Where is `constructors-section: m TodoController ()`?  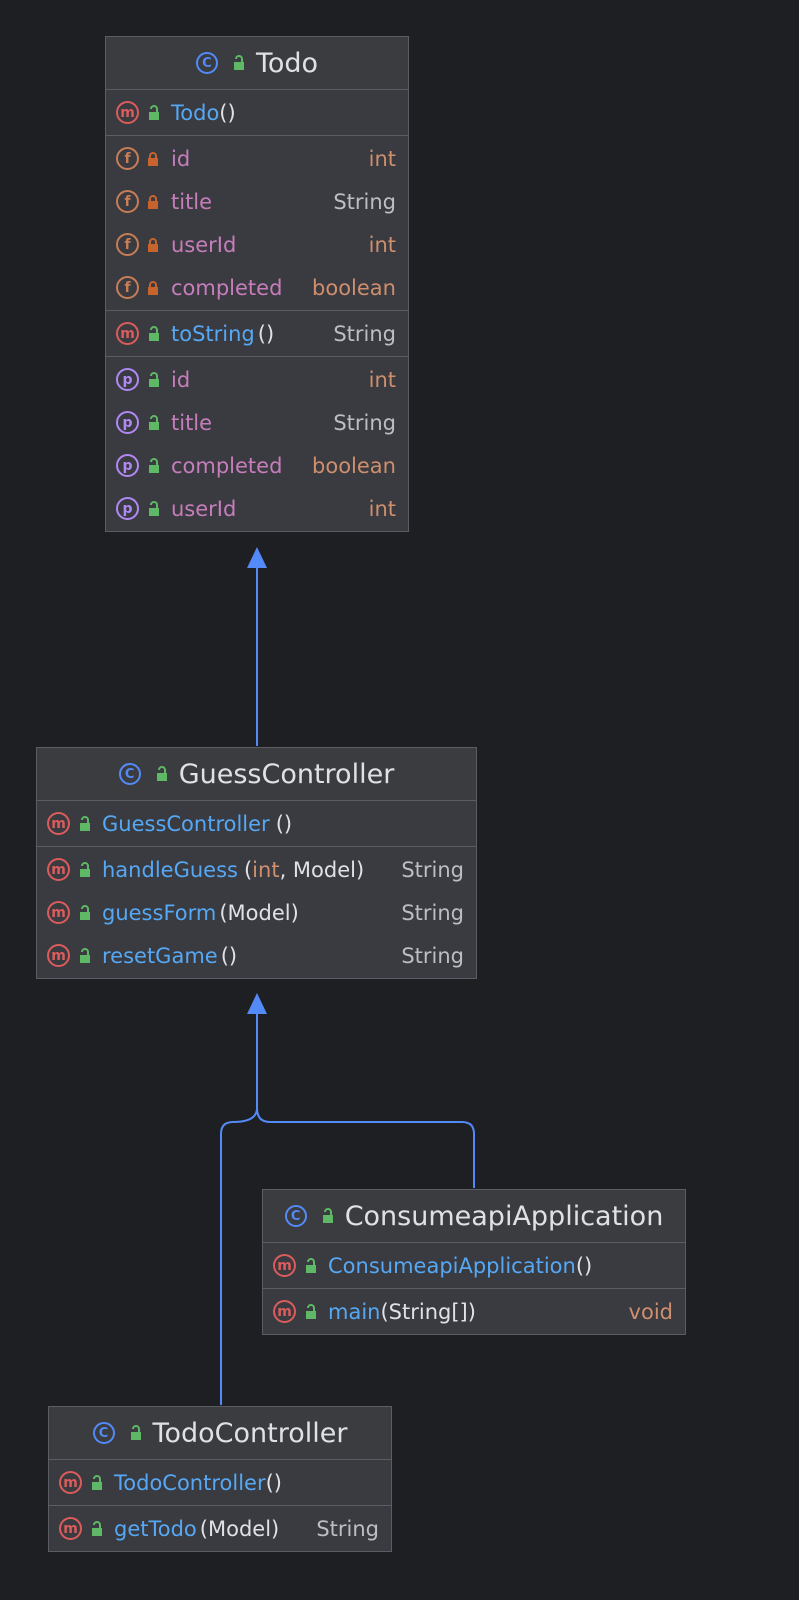
constructors-section: m TodoController () is located at coordinates (220, 1483).